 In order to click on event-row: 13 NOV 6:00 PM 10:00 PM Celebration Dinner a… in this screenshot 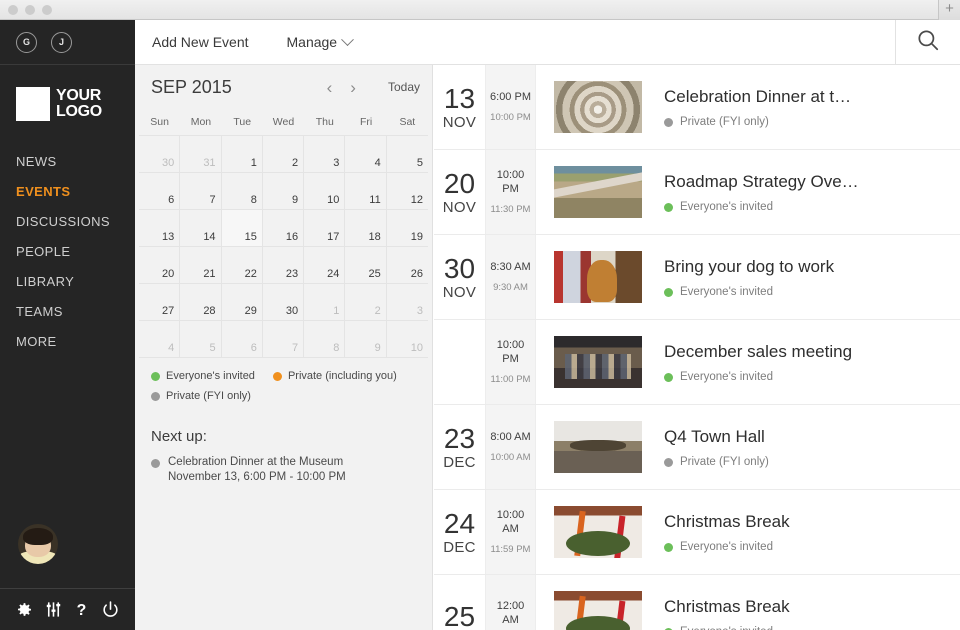, I will do `click(697, 107)`.